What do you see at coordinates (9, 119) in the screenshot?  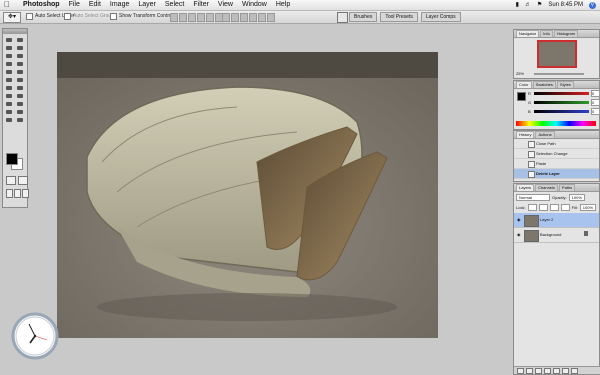 I see `hand-tool-icon` at bounding box center [9, 119].